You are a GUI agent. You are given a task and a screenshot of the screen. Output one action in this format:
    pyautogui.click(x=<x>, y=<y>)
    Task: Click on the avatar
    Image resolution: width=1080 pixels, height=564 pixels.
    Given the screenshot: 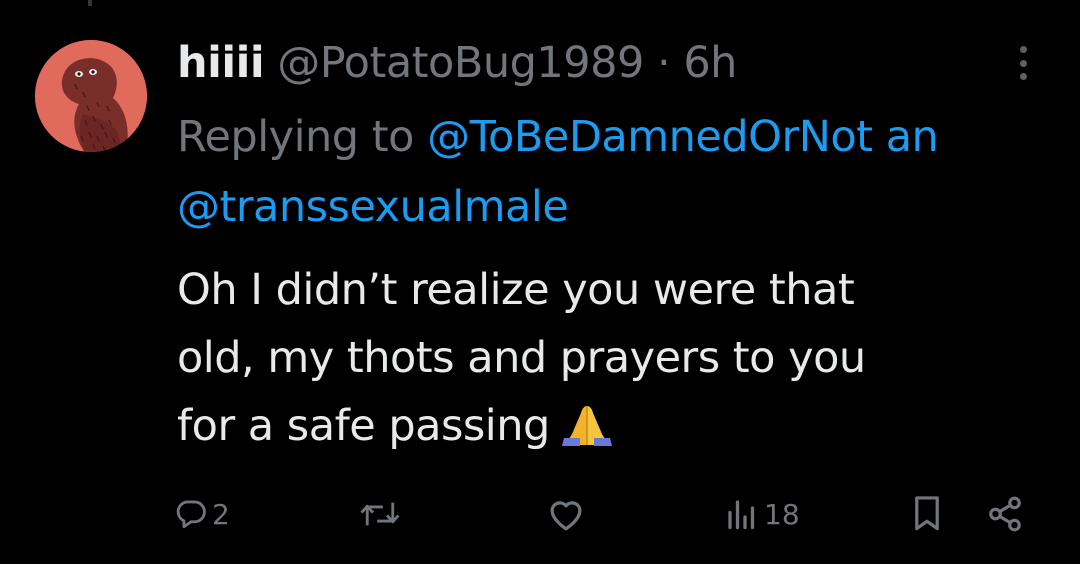 What is the action you would take?
    pyautogui.click(x=91, y=96)
    